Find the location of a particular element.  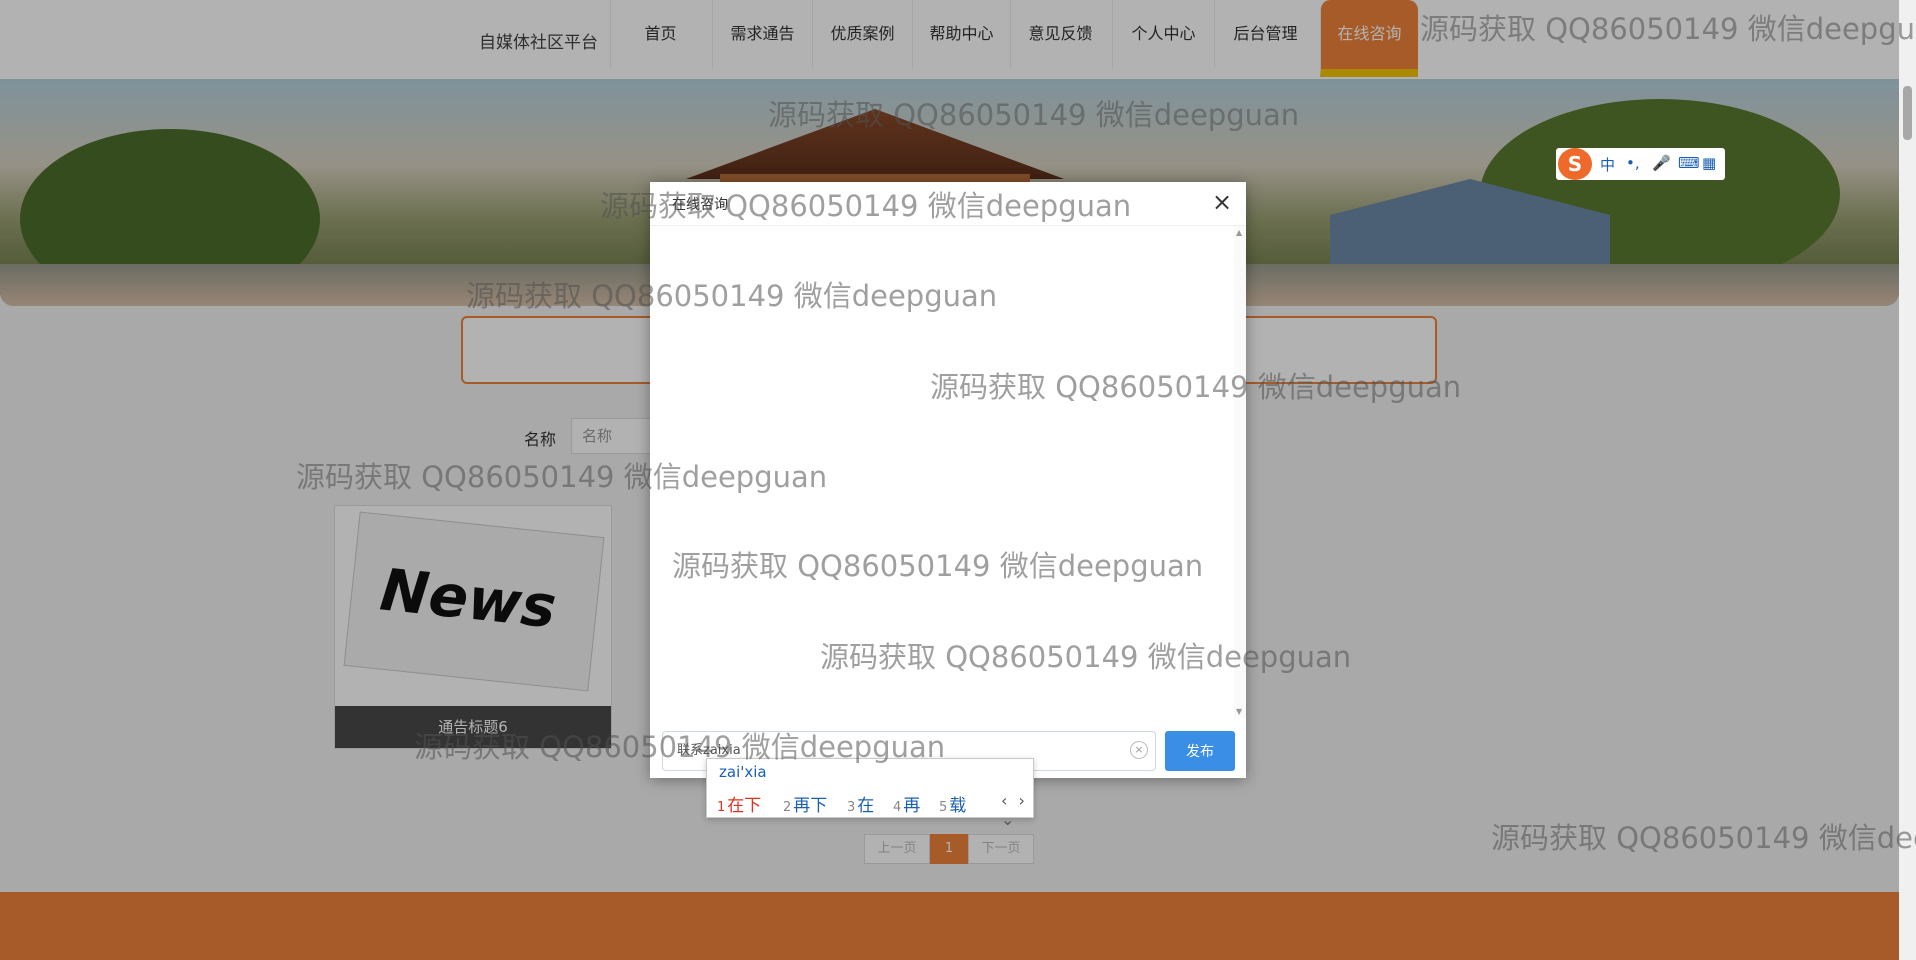

ime-candidate-window: zai'xia 1 在下 2 再下 3在 4再 5载 ‹ › ⌄ is located at coordinates (870, 793).